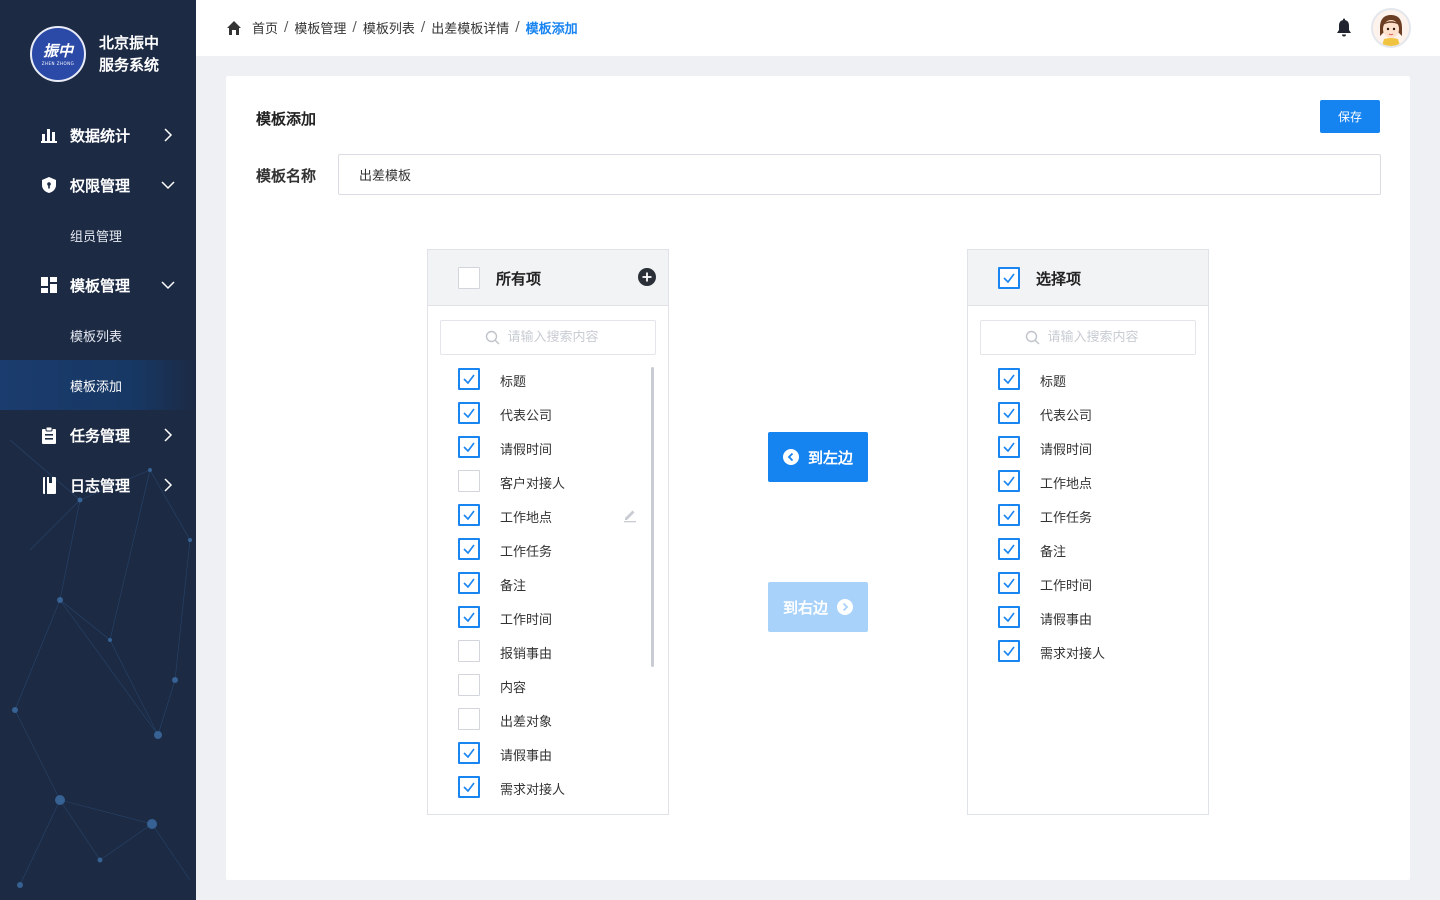 The width and height of the screenshot is (1440, 900). What do you see at coordinates (94, 54) in the screenshot?
I see `brand: 振中 ZHEN ZHONG 北京振中 服务系统` at bounding box center [94, 54].